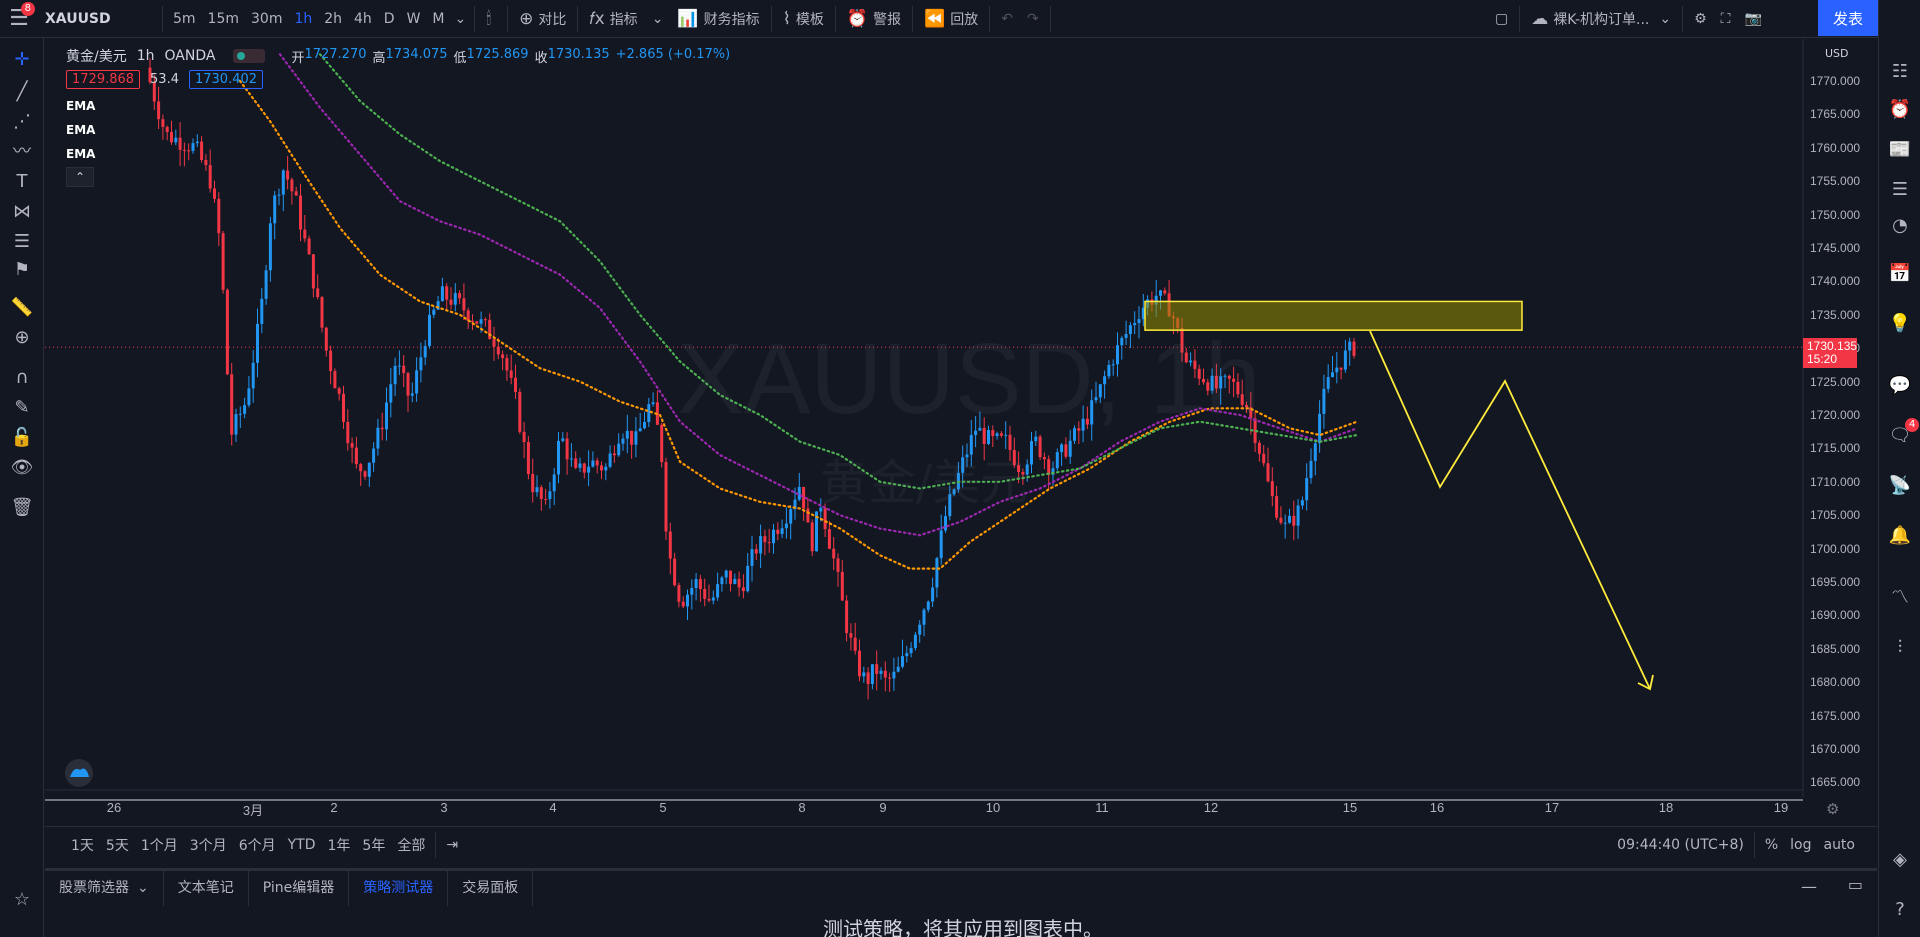 This screenshot has height=937, width=1920. I want to click on lock-icon: 🔓, so click(22, 438).